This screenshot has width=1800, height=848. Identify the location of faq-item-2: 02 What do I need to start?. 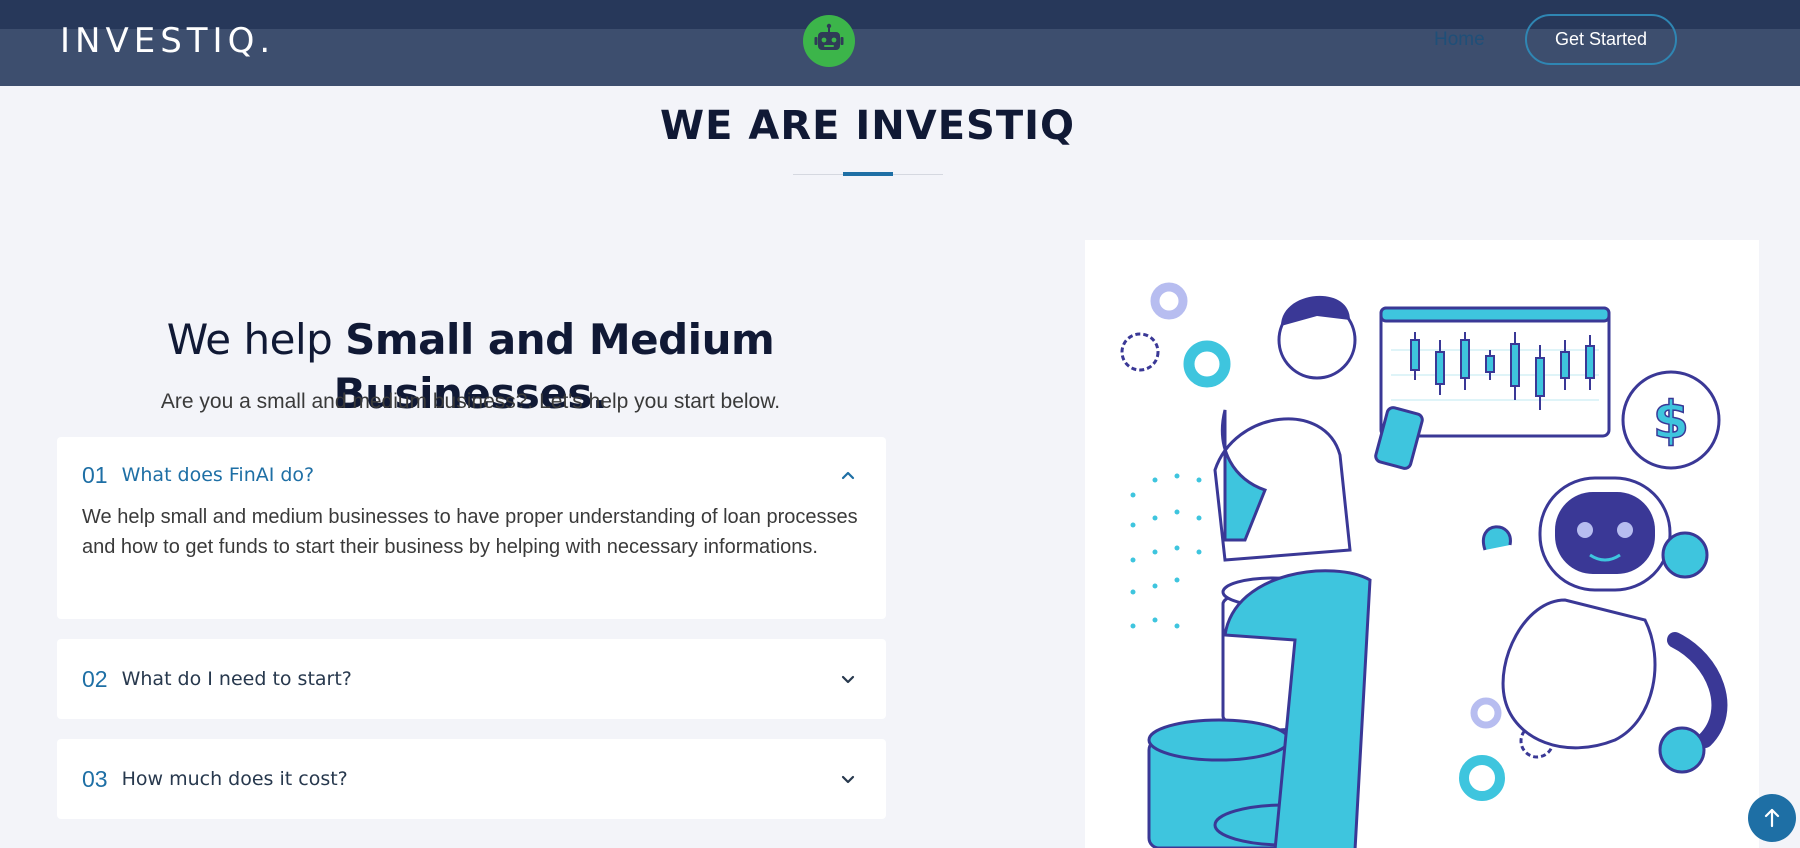
(471, 679).